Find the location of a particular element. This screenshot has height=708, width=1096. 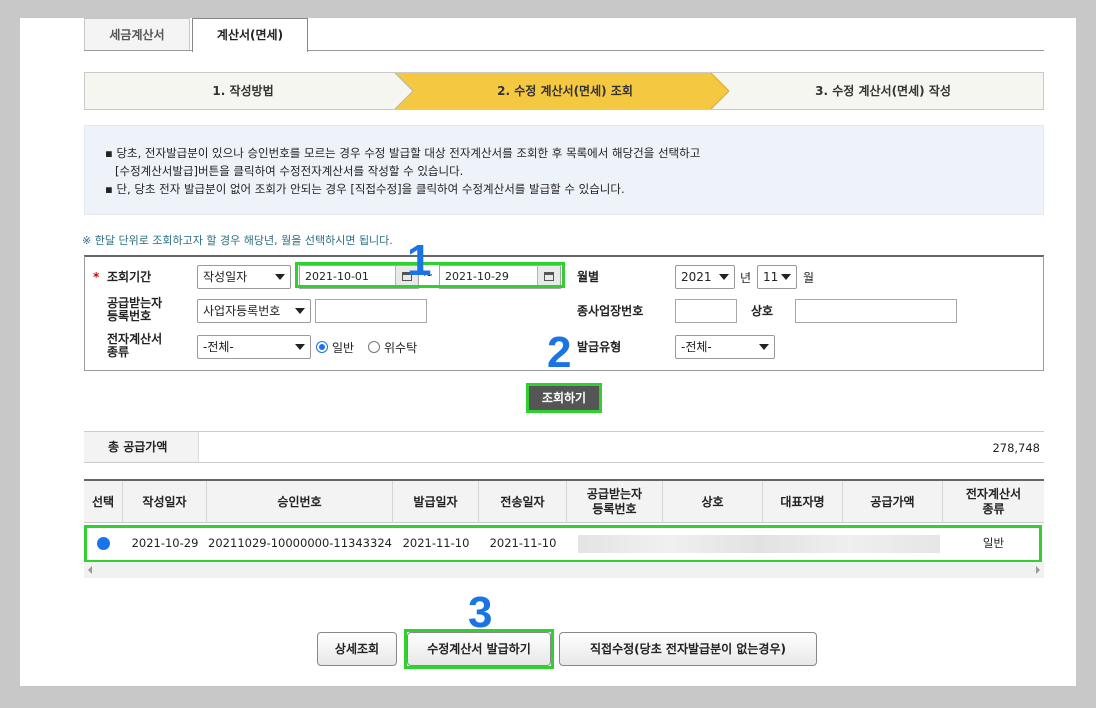

recipient-type-select: 사업자등록번호 is located at coordinates (254, 311).